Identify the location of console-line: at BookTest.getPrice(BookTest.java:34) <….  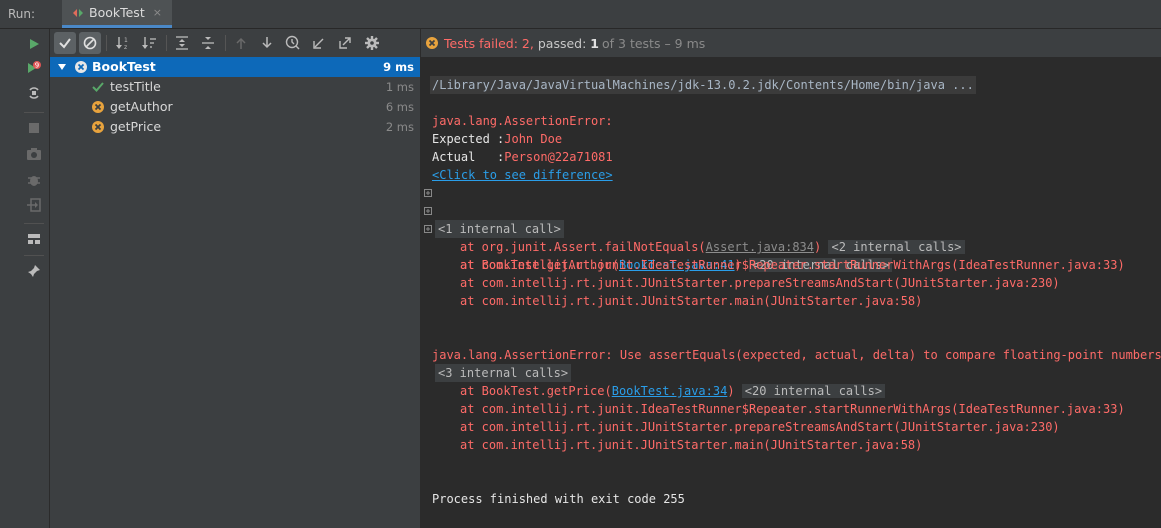
(791, 381).